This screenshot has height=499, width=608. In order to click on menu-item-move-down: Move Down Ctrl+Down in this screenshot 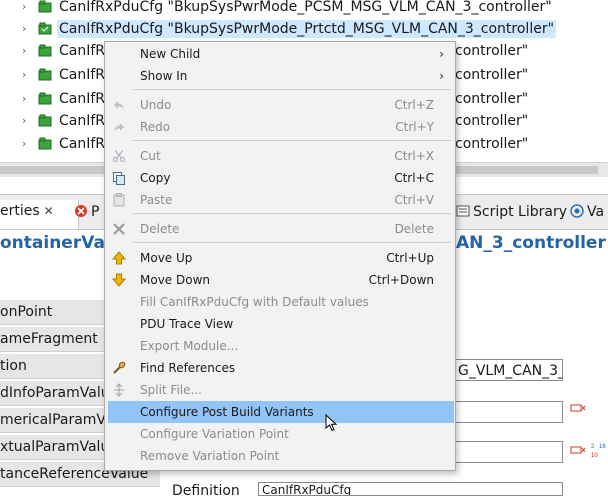, I will do `click(280, 280)`.